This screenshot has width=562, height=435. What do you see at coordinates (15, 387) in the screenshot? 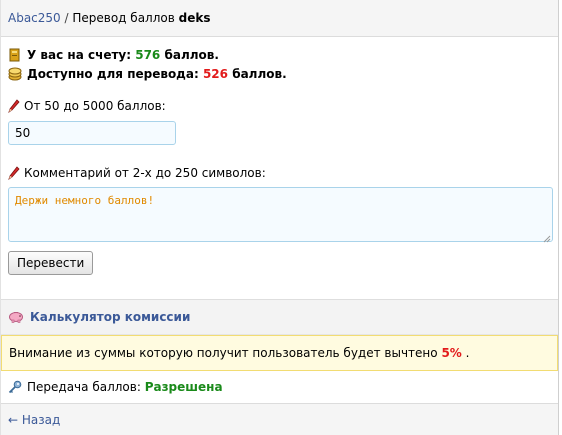
I see `key-icon` at bounding box center [15, 387].